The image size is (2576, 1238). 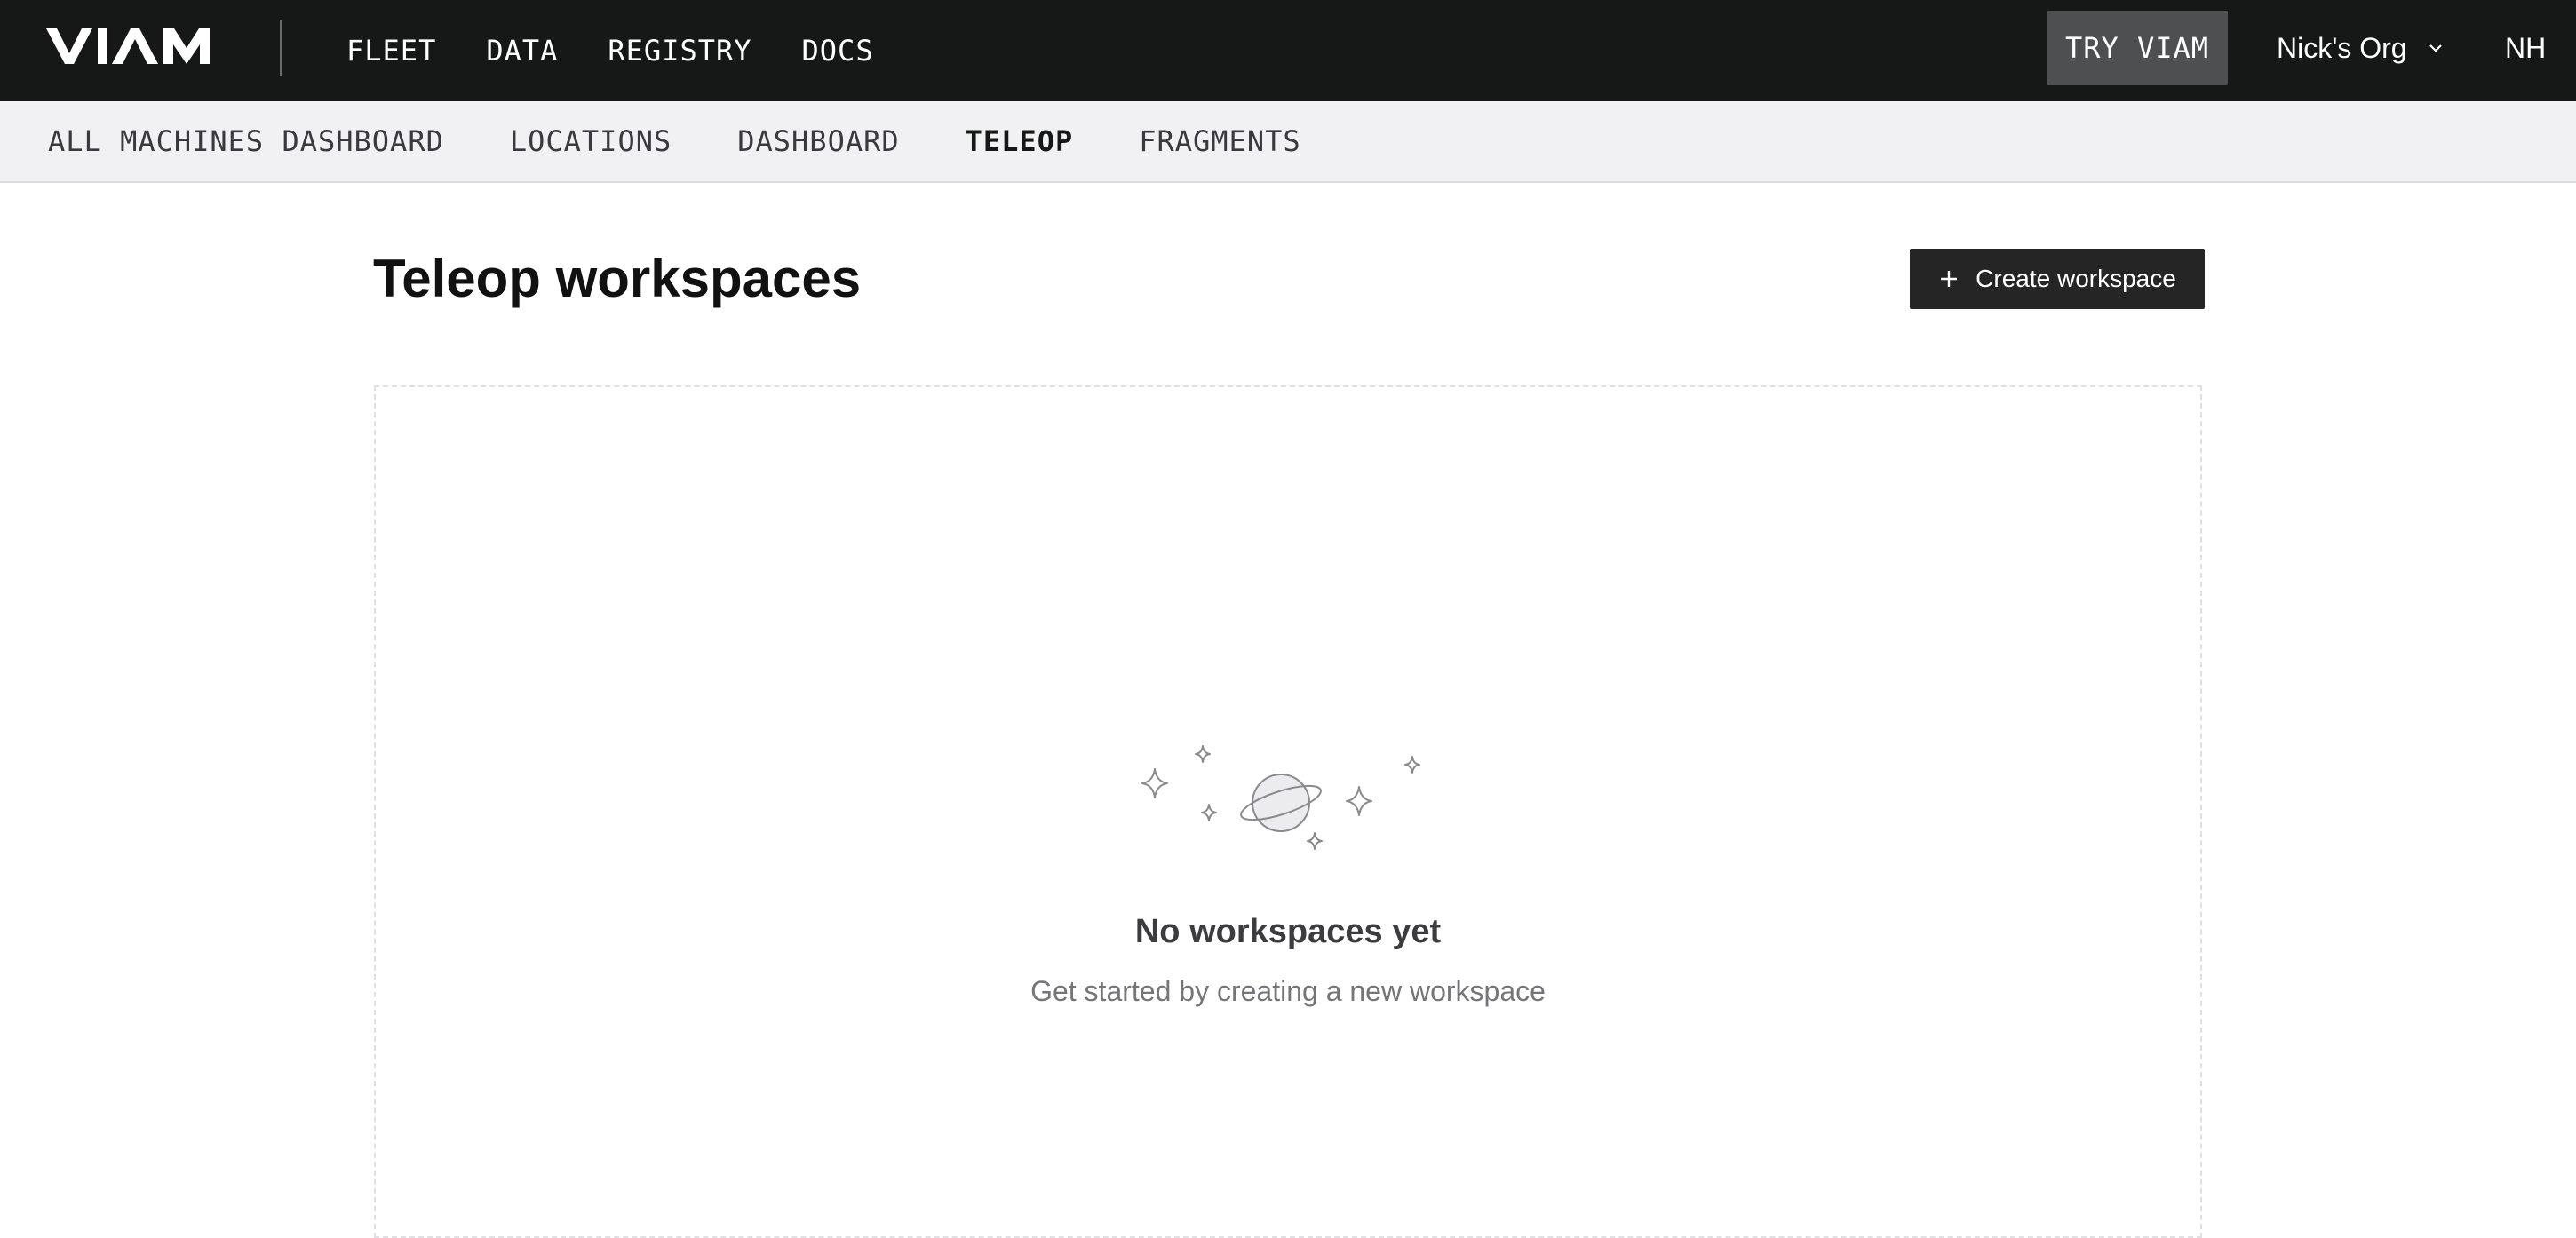 What do you see at coordinates (1949, 279) in the screenshot?
I see `plus-icon` at bounding box center [1949, 279].